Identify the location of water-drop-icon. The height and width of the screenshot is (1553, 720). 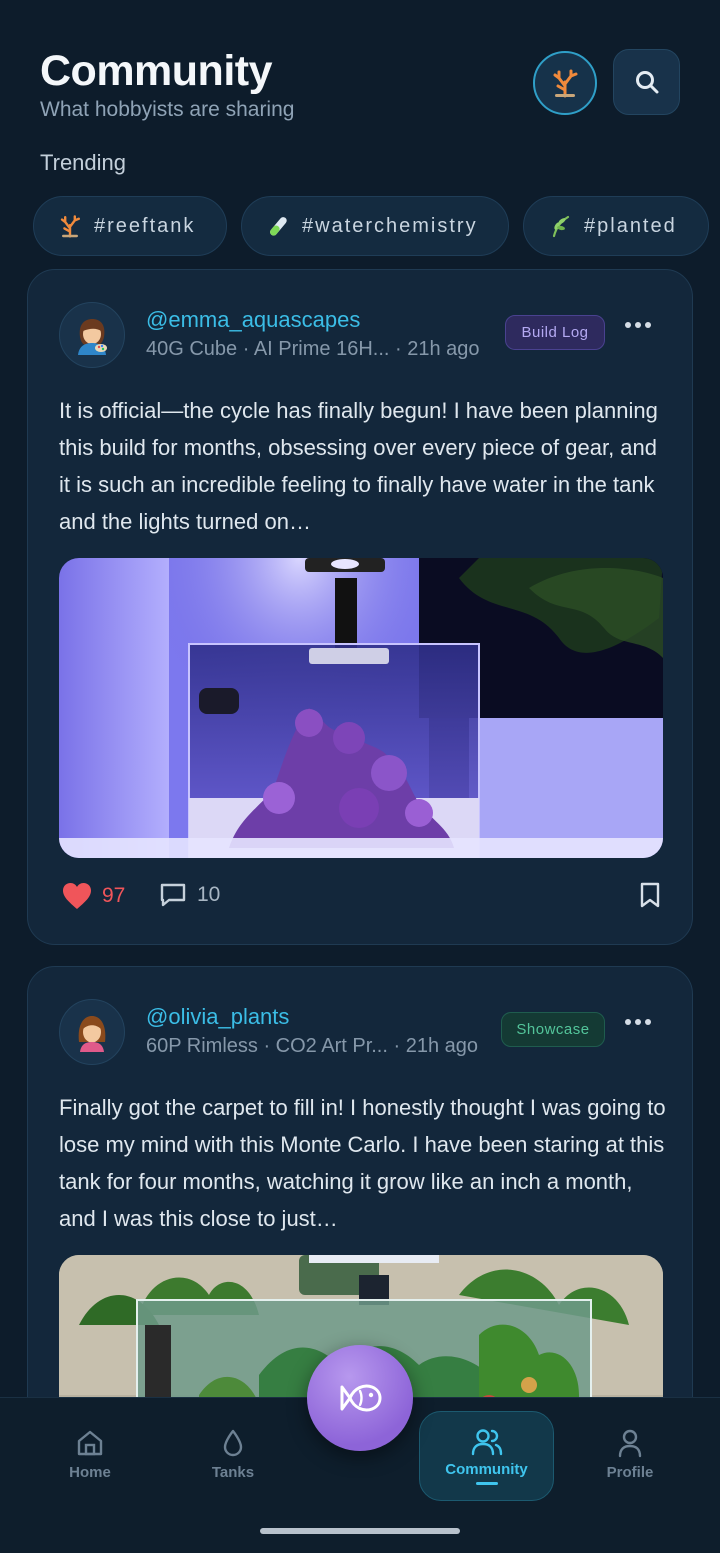
(233, 1443).